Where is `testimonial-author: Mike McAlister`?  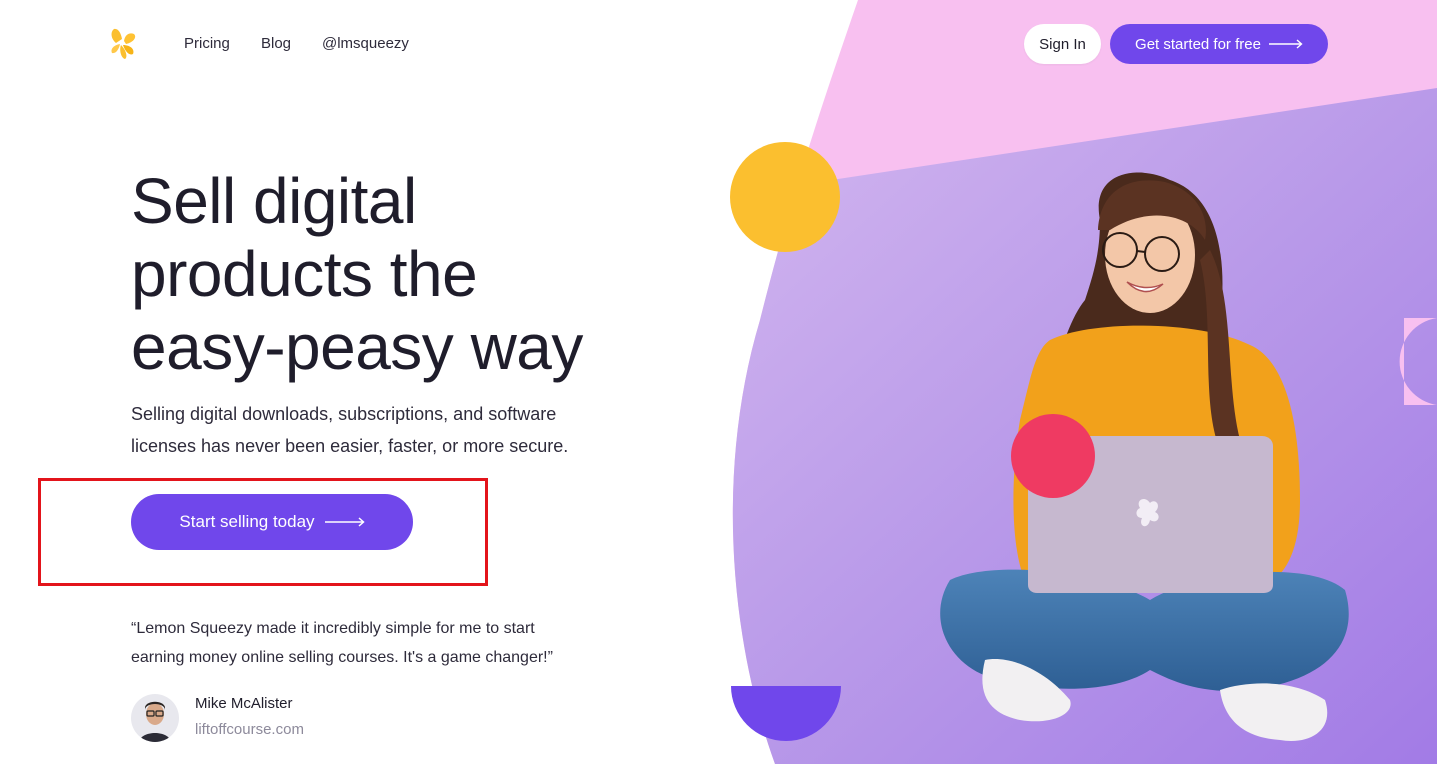 testimonial-author: Mike McAlister is located at coordinates (244, 703).